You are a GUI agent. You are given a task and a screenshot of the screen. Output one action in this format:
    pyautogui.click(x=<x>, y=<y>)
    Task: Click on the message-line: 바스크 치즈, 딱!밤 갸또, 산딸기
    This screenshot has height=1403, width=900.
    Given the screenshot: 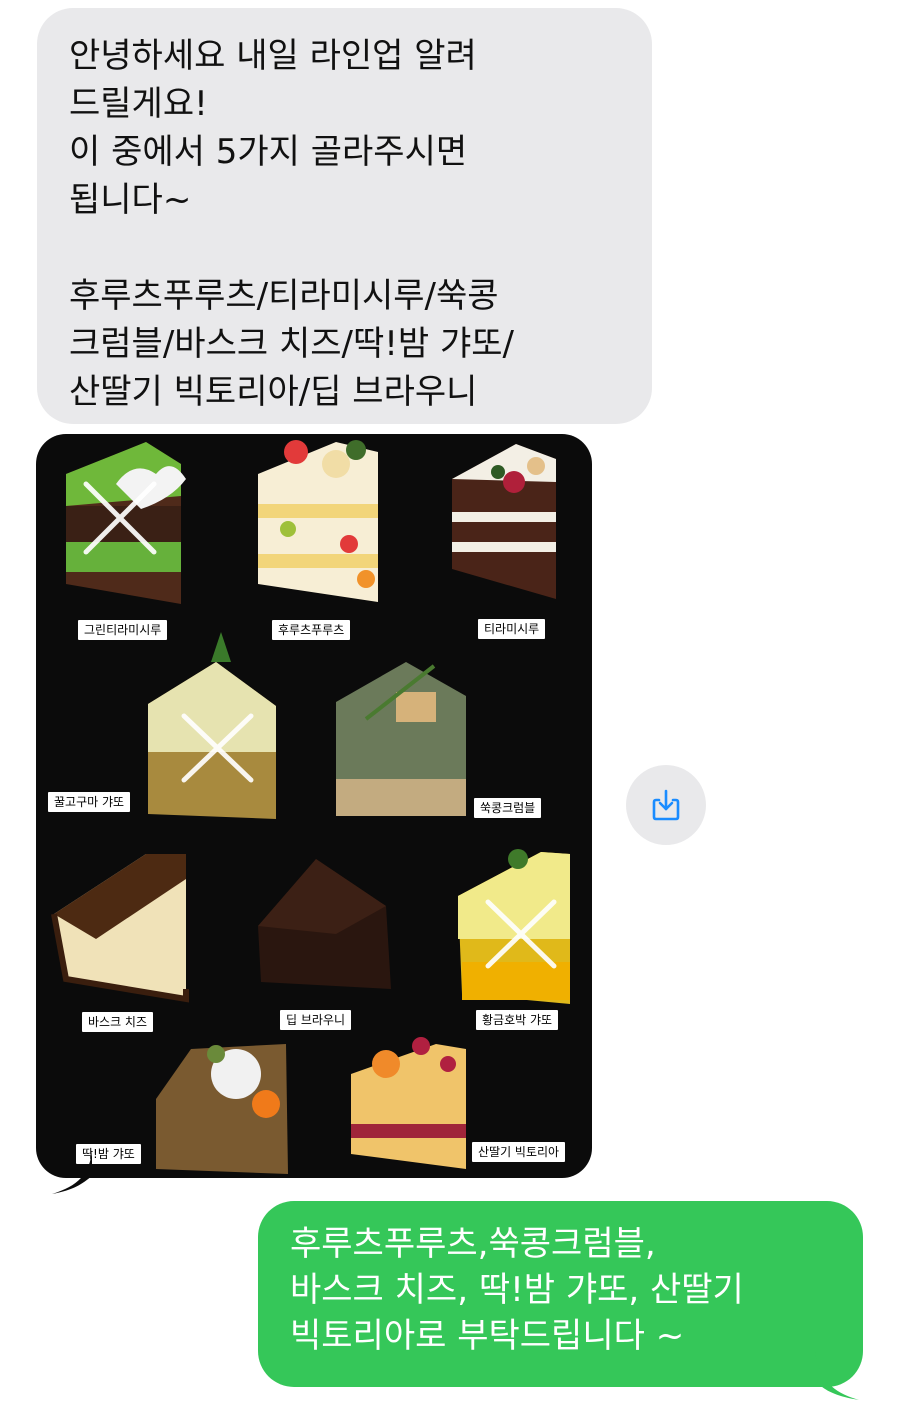 What is the action you would take?
    pyautogui.click(x=517, y=1290)
    